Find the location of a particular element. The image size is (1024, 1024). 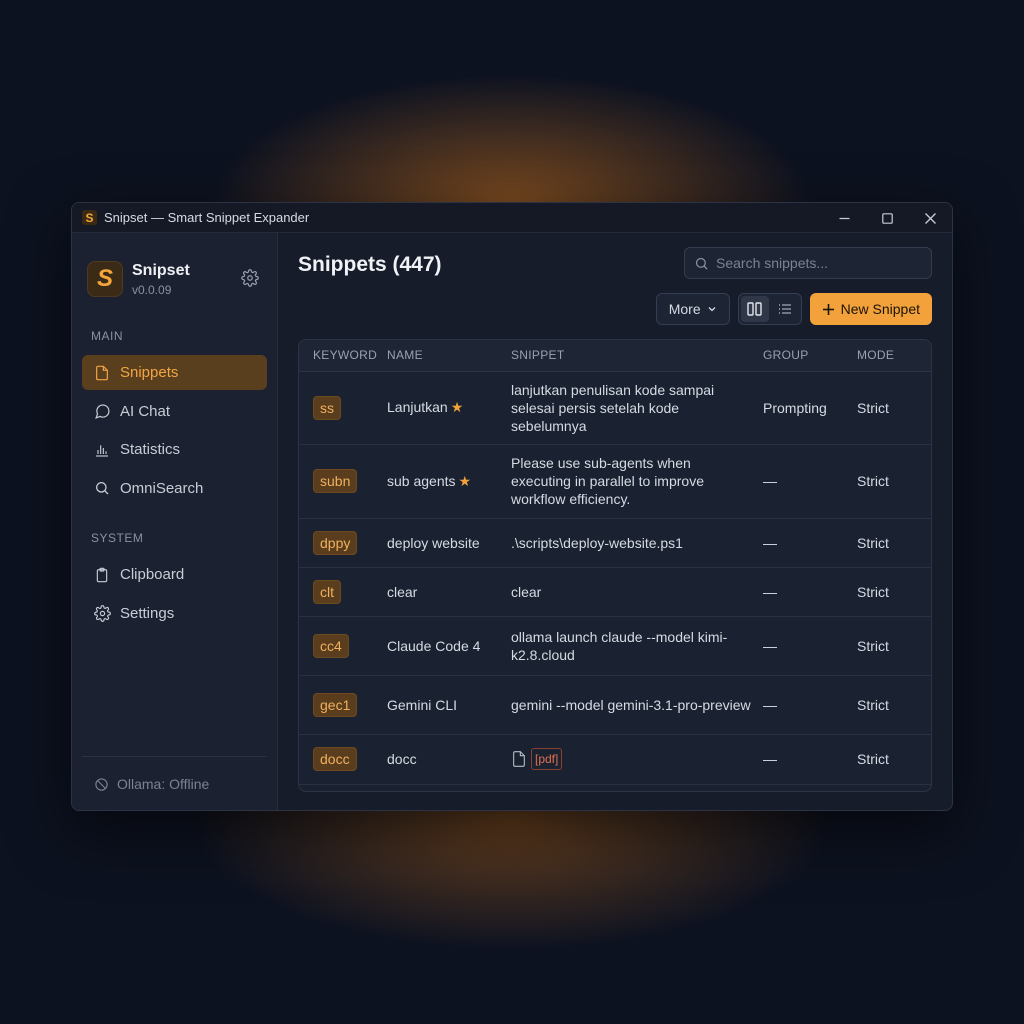

more-button: More is located at coordinates (692, 309).